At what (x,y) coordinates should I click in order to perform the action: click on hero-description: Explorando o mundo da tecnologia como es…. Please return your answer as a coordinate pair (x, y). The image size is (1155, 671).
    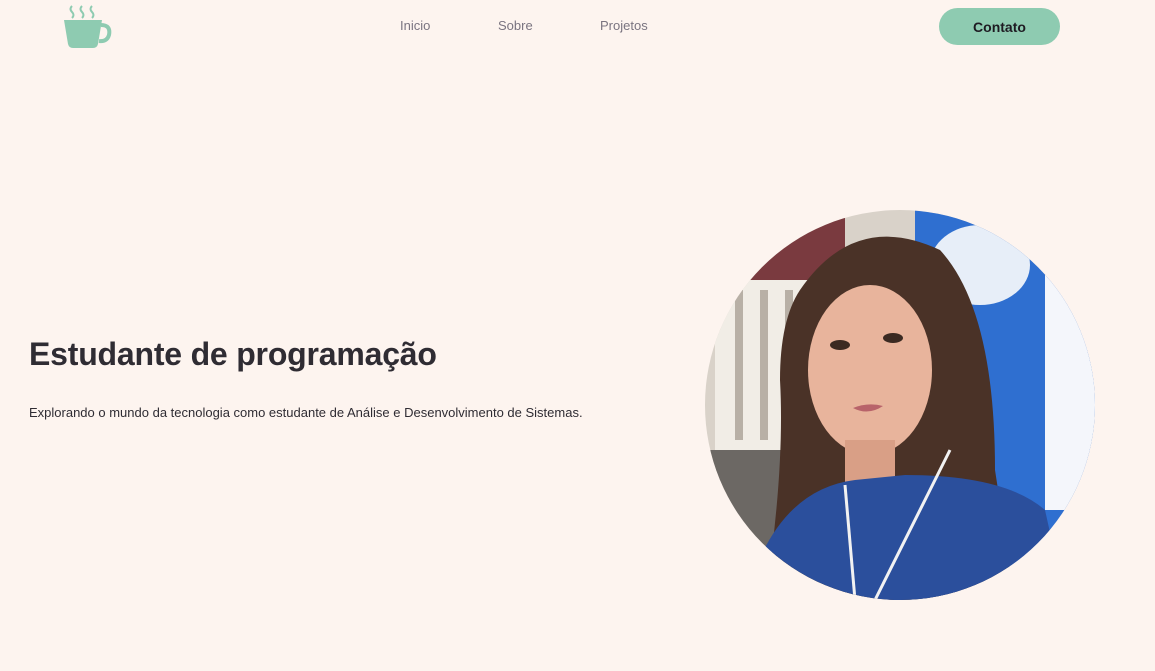
    Looking at the image, I should click on (306, 412).